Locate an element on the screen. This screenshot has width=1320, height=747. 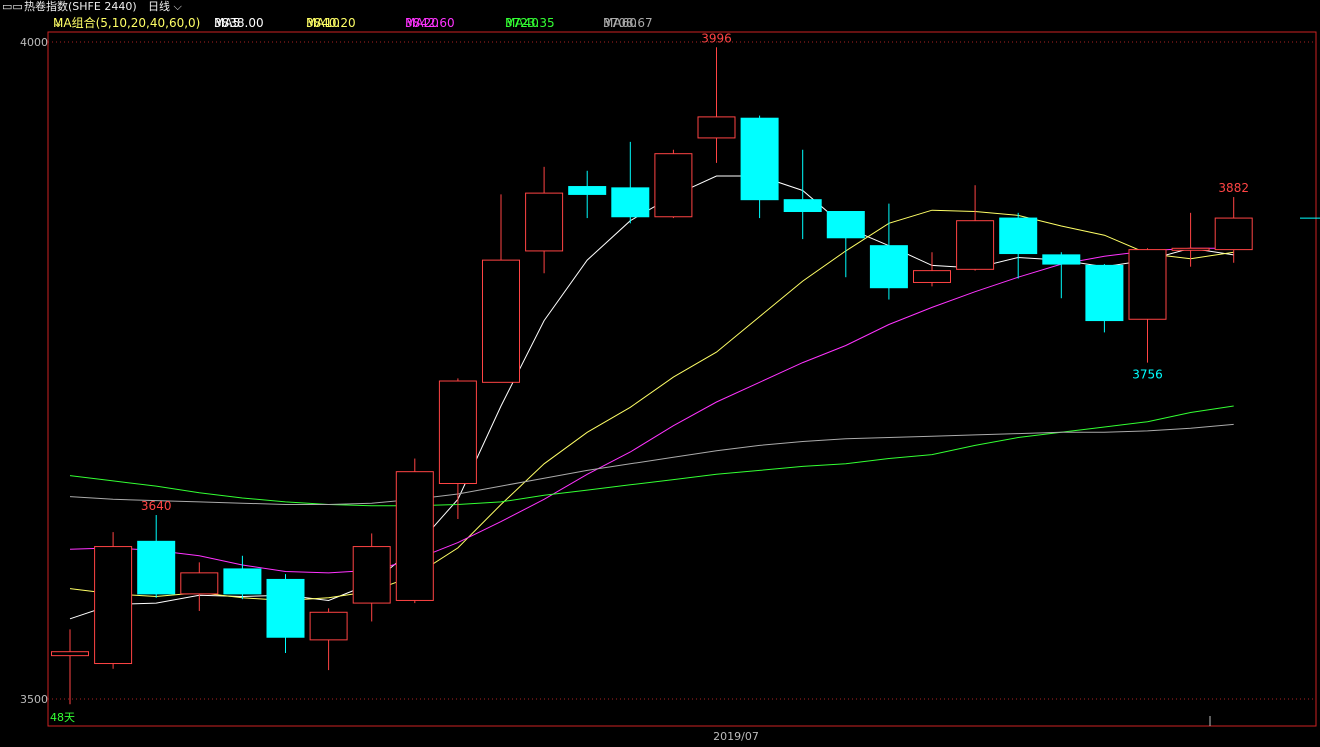
annotation-low-3756: 3756 is located at coordinates (1147, 375).